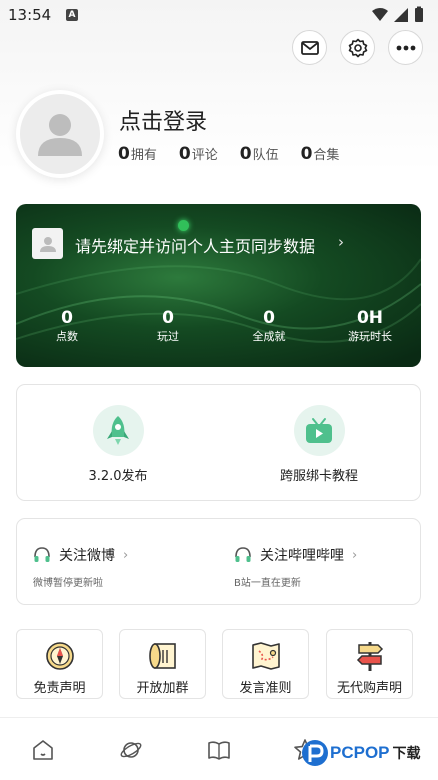 The height and width of the screenshot is (780, 438). Describe the element at coordinates (380, 14) in the screenshot. I see `wifi-icon` at that location.